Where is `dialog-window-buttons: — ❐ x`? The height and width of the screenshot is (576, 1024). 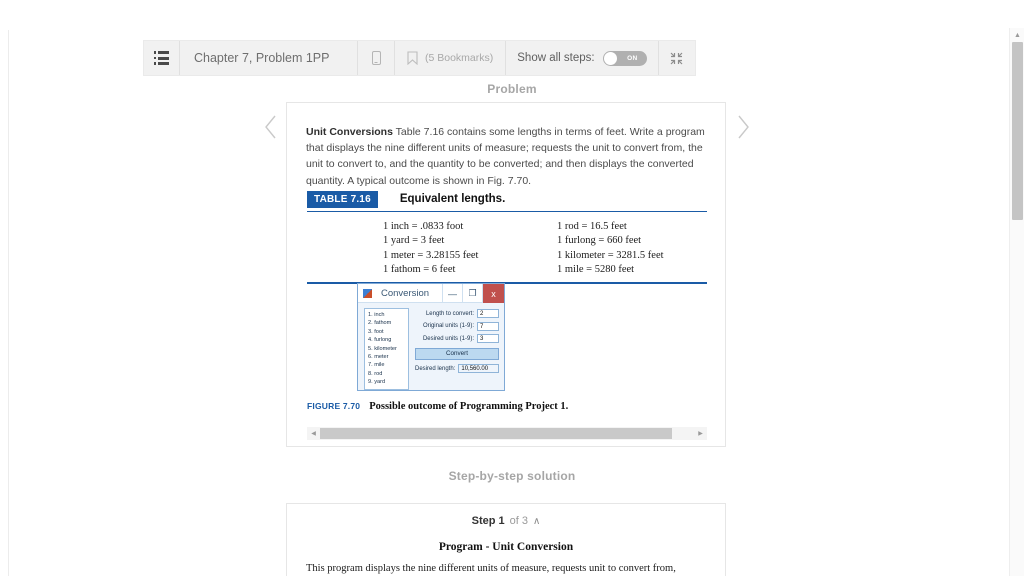 dialog-window-buttons: — ❐ x is located at coordinates (473, 293).